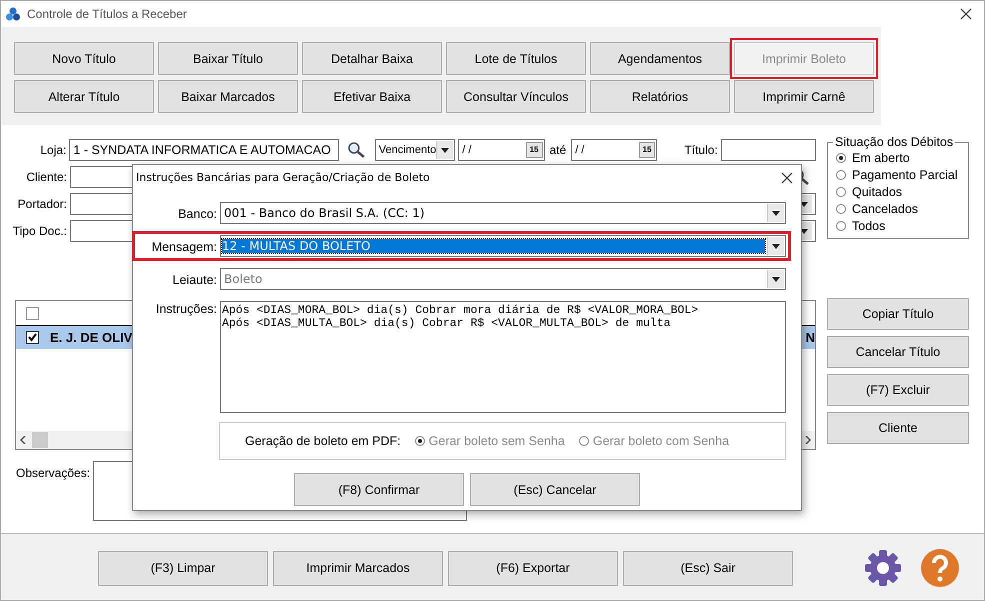 This screenshot has height=601, width=985. Describe the element at coordinates (894, 142) in the screenshot. I see `group-title: Situação dos Débitos` at that location.